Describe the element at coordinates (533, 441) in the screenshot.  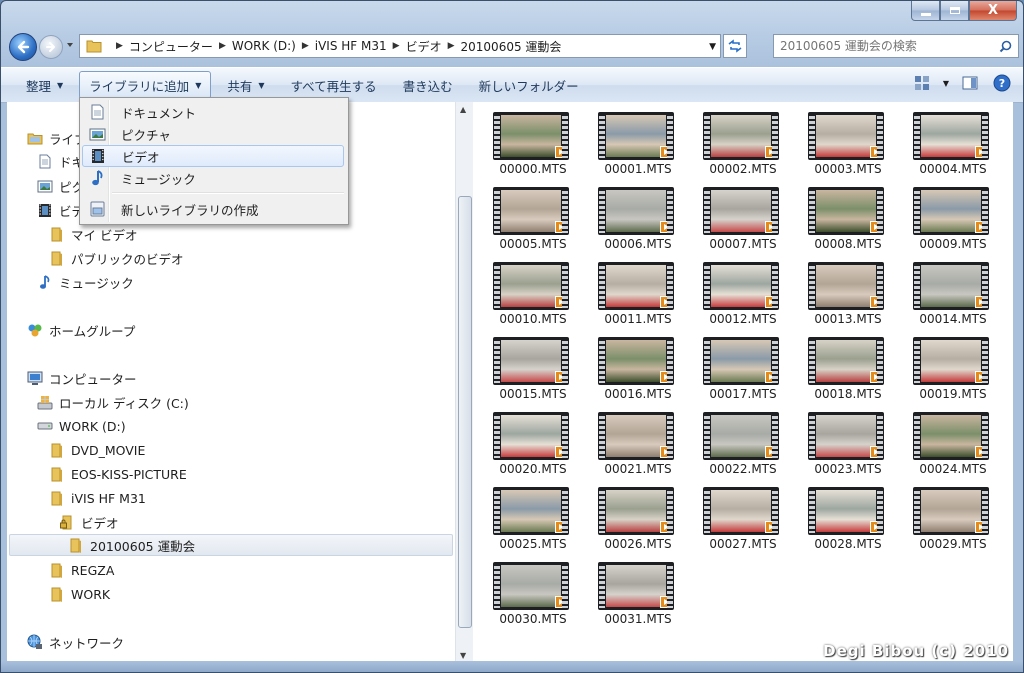
I see `video-file-item: 00020.MTS` at that location.